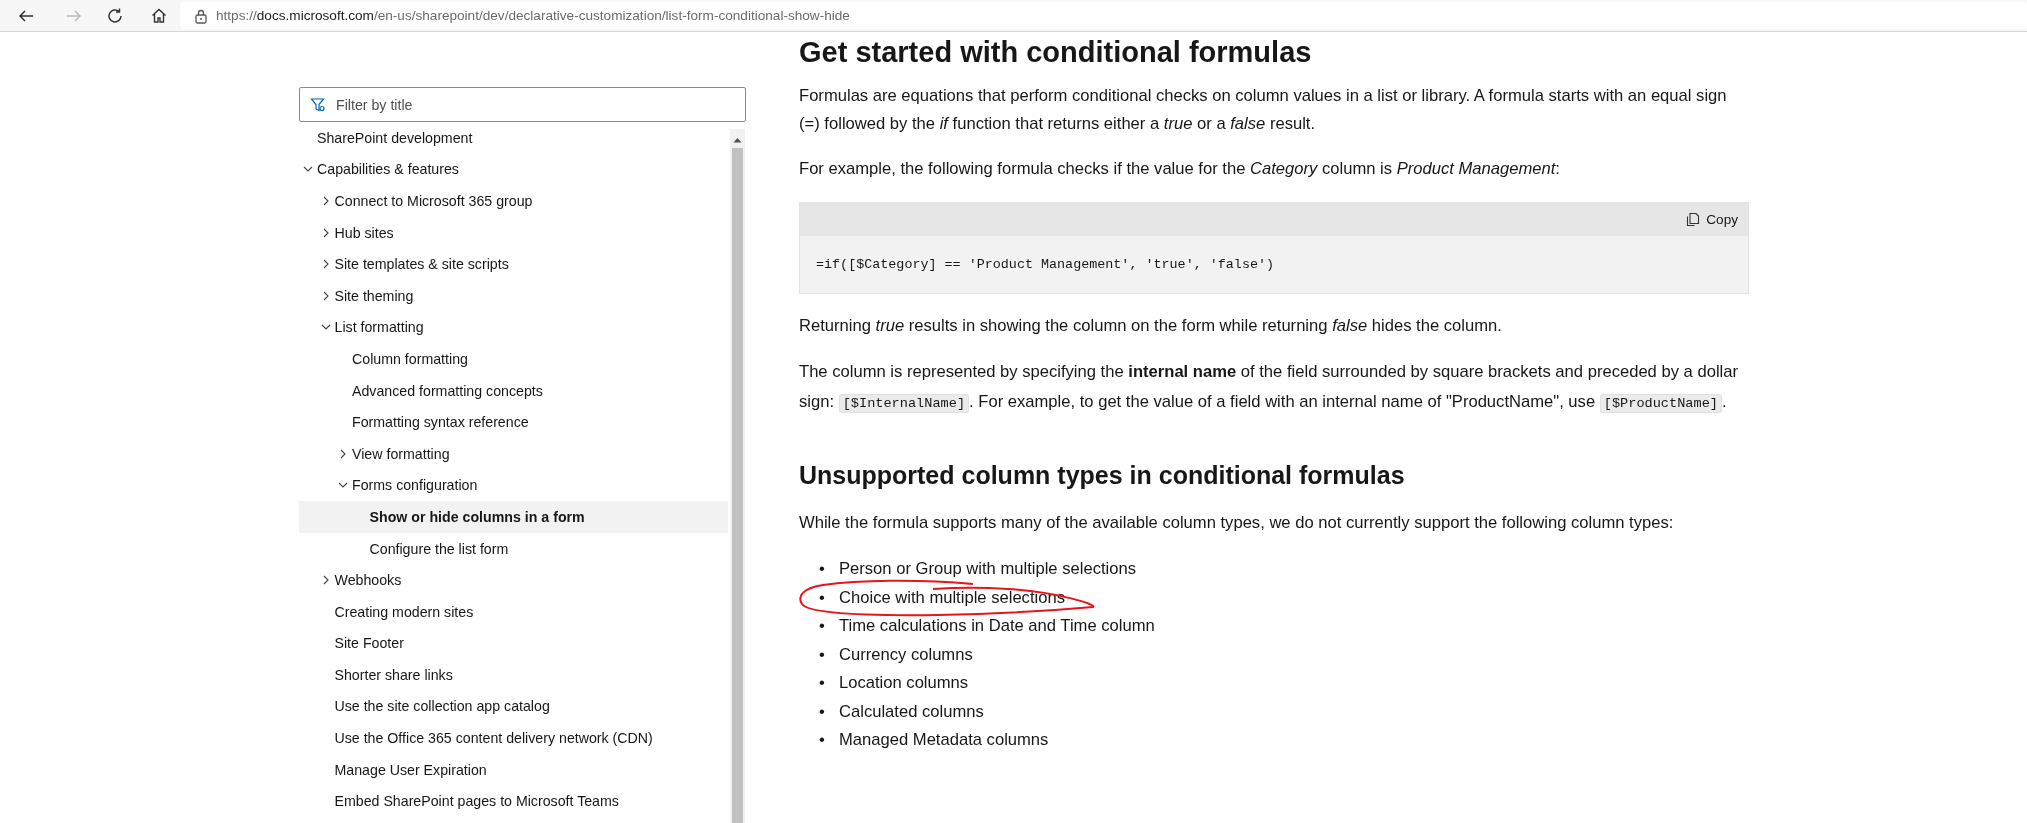 Image resolution: width=2027 pixels, height=823 pixels. What do you see at coordinates (737, 485) in the screenshot?
I see `scrollbar-thumb` at bounding box center [737, 485].